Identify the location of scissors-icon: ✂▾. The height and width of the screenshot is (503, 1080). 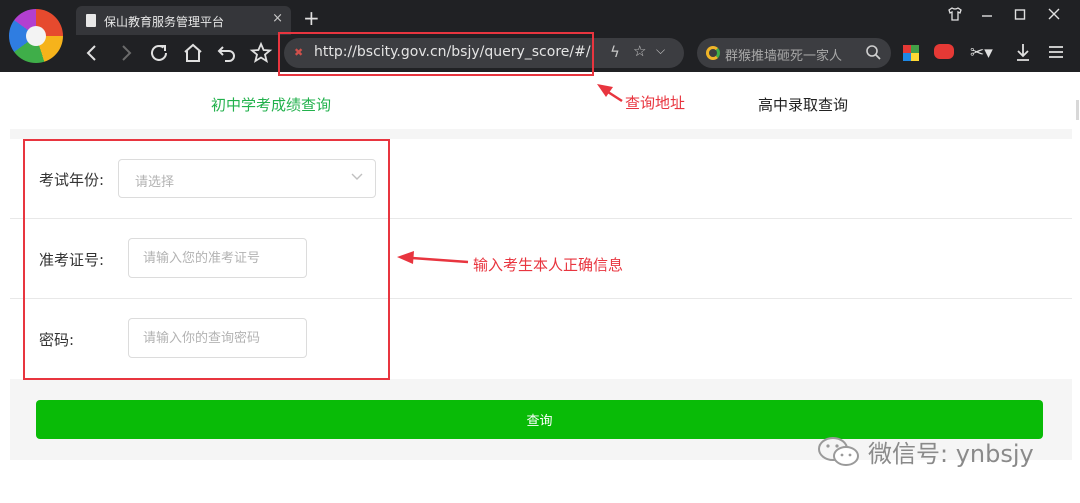
(981, 53).